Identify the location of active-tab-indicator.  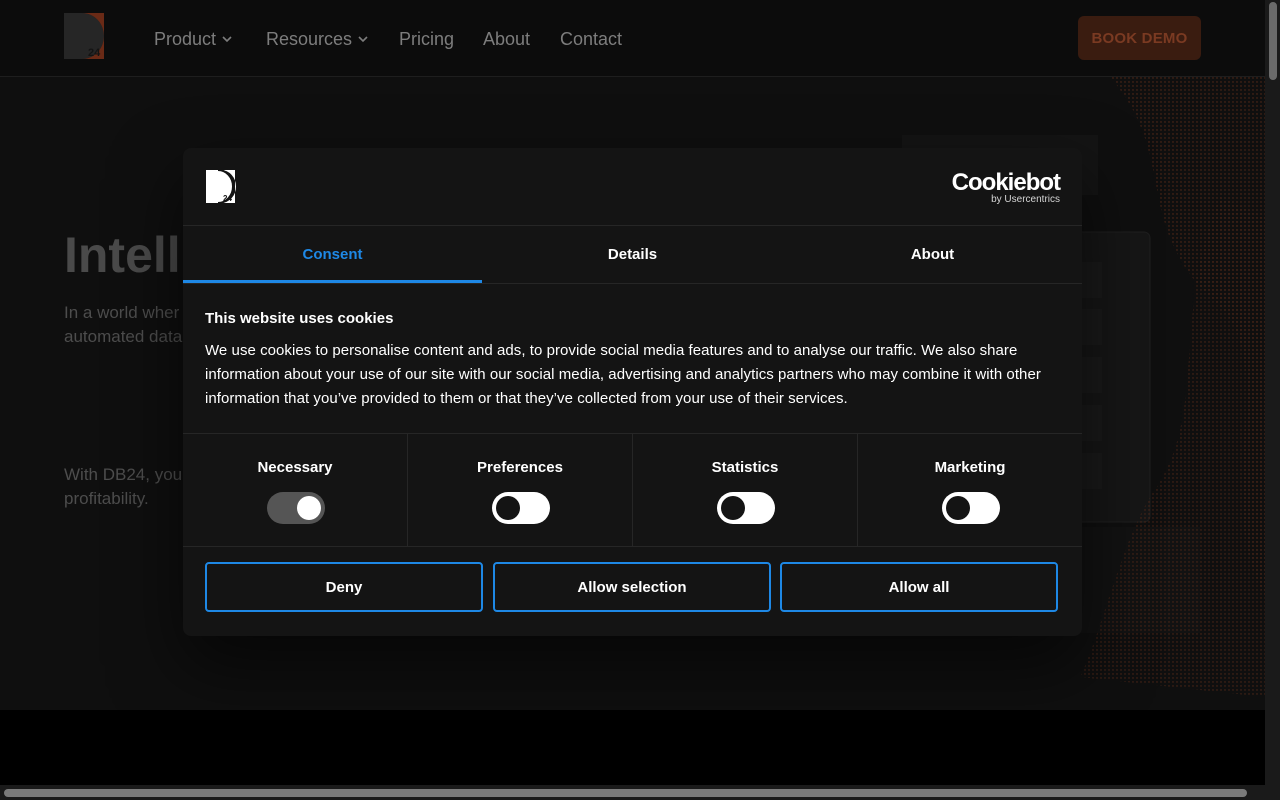
(332, 281).